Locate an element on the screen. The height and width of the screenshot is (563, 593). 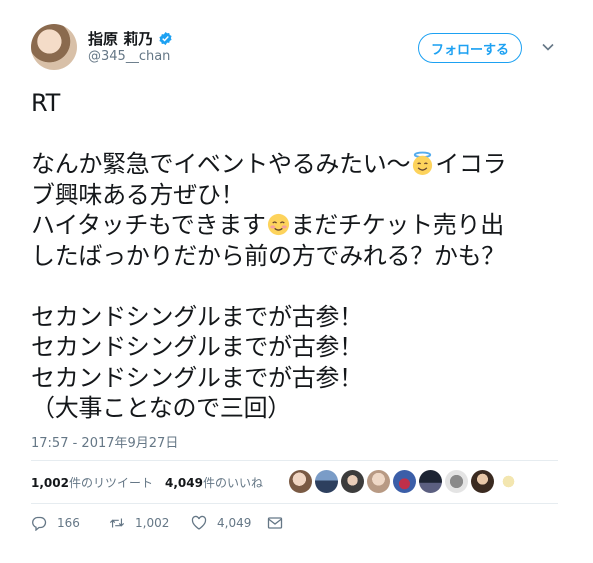
tweet-line: ブ興味ある方ぜひ！ is located at coordinates (138, 194).